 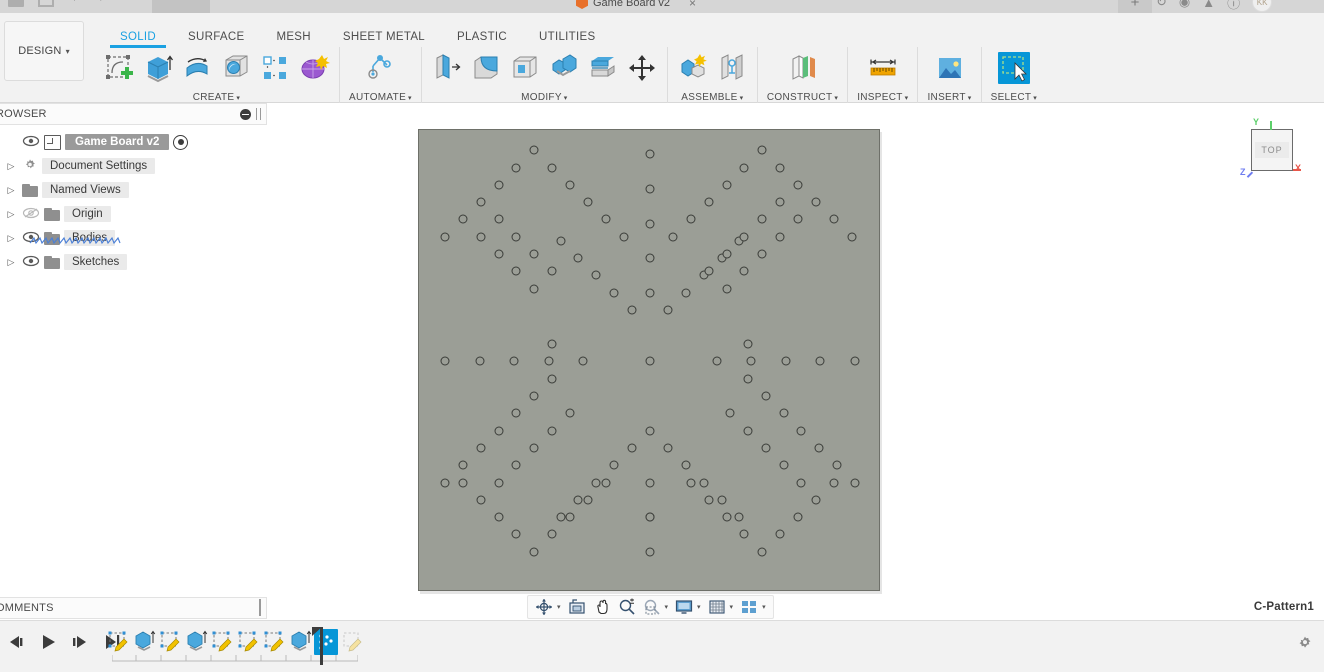 What do you see at coordinates (525, 68) in the screenshot?
I see `shell-icon` at bounding box center [525, 68].